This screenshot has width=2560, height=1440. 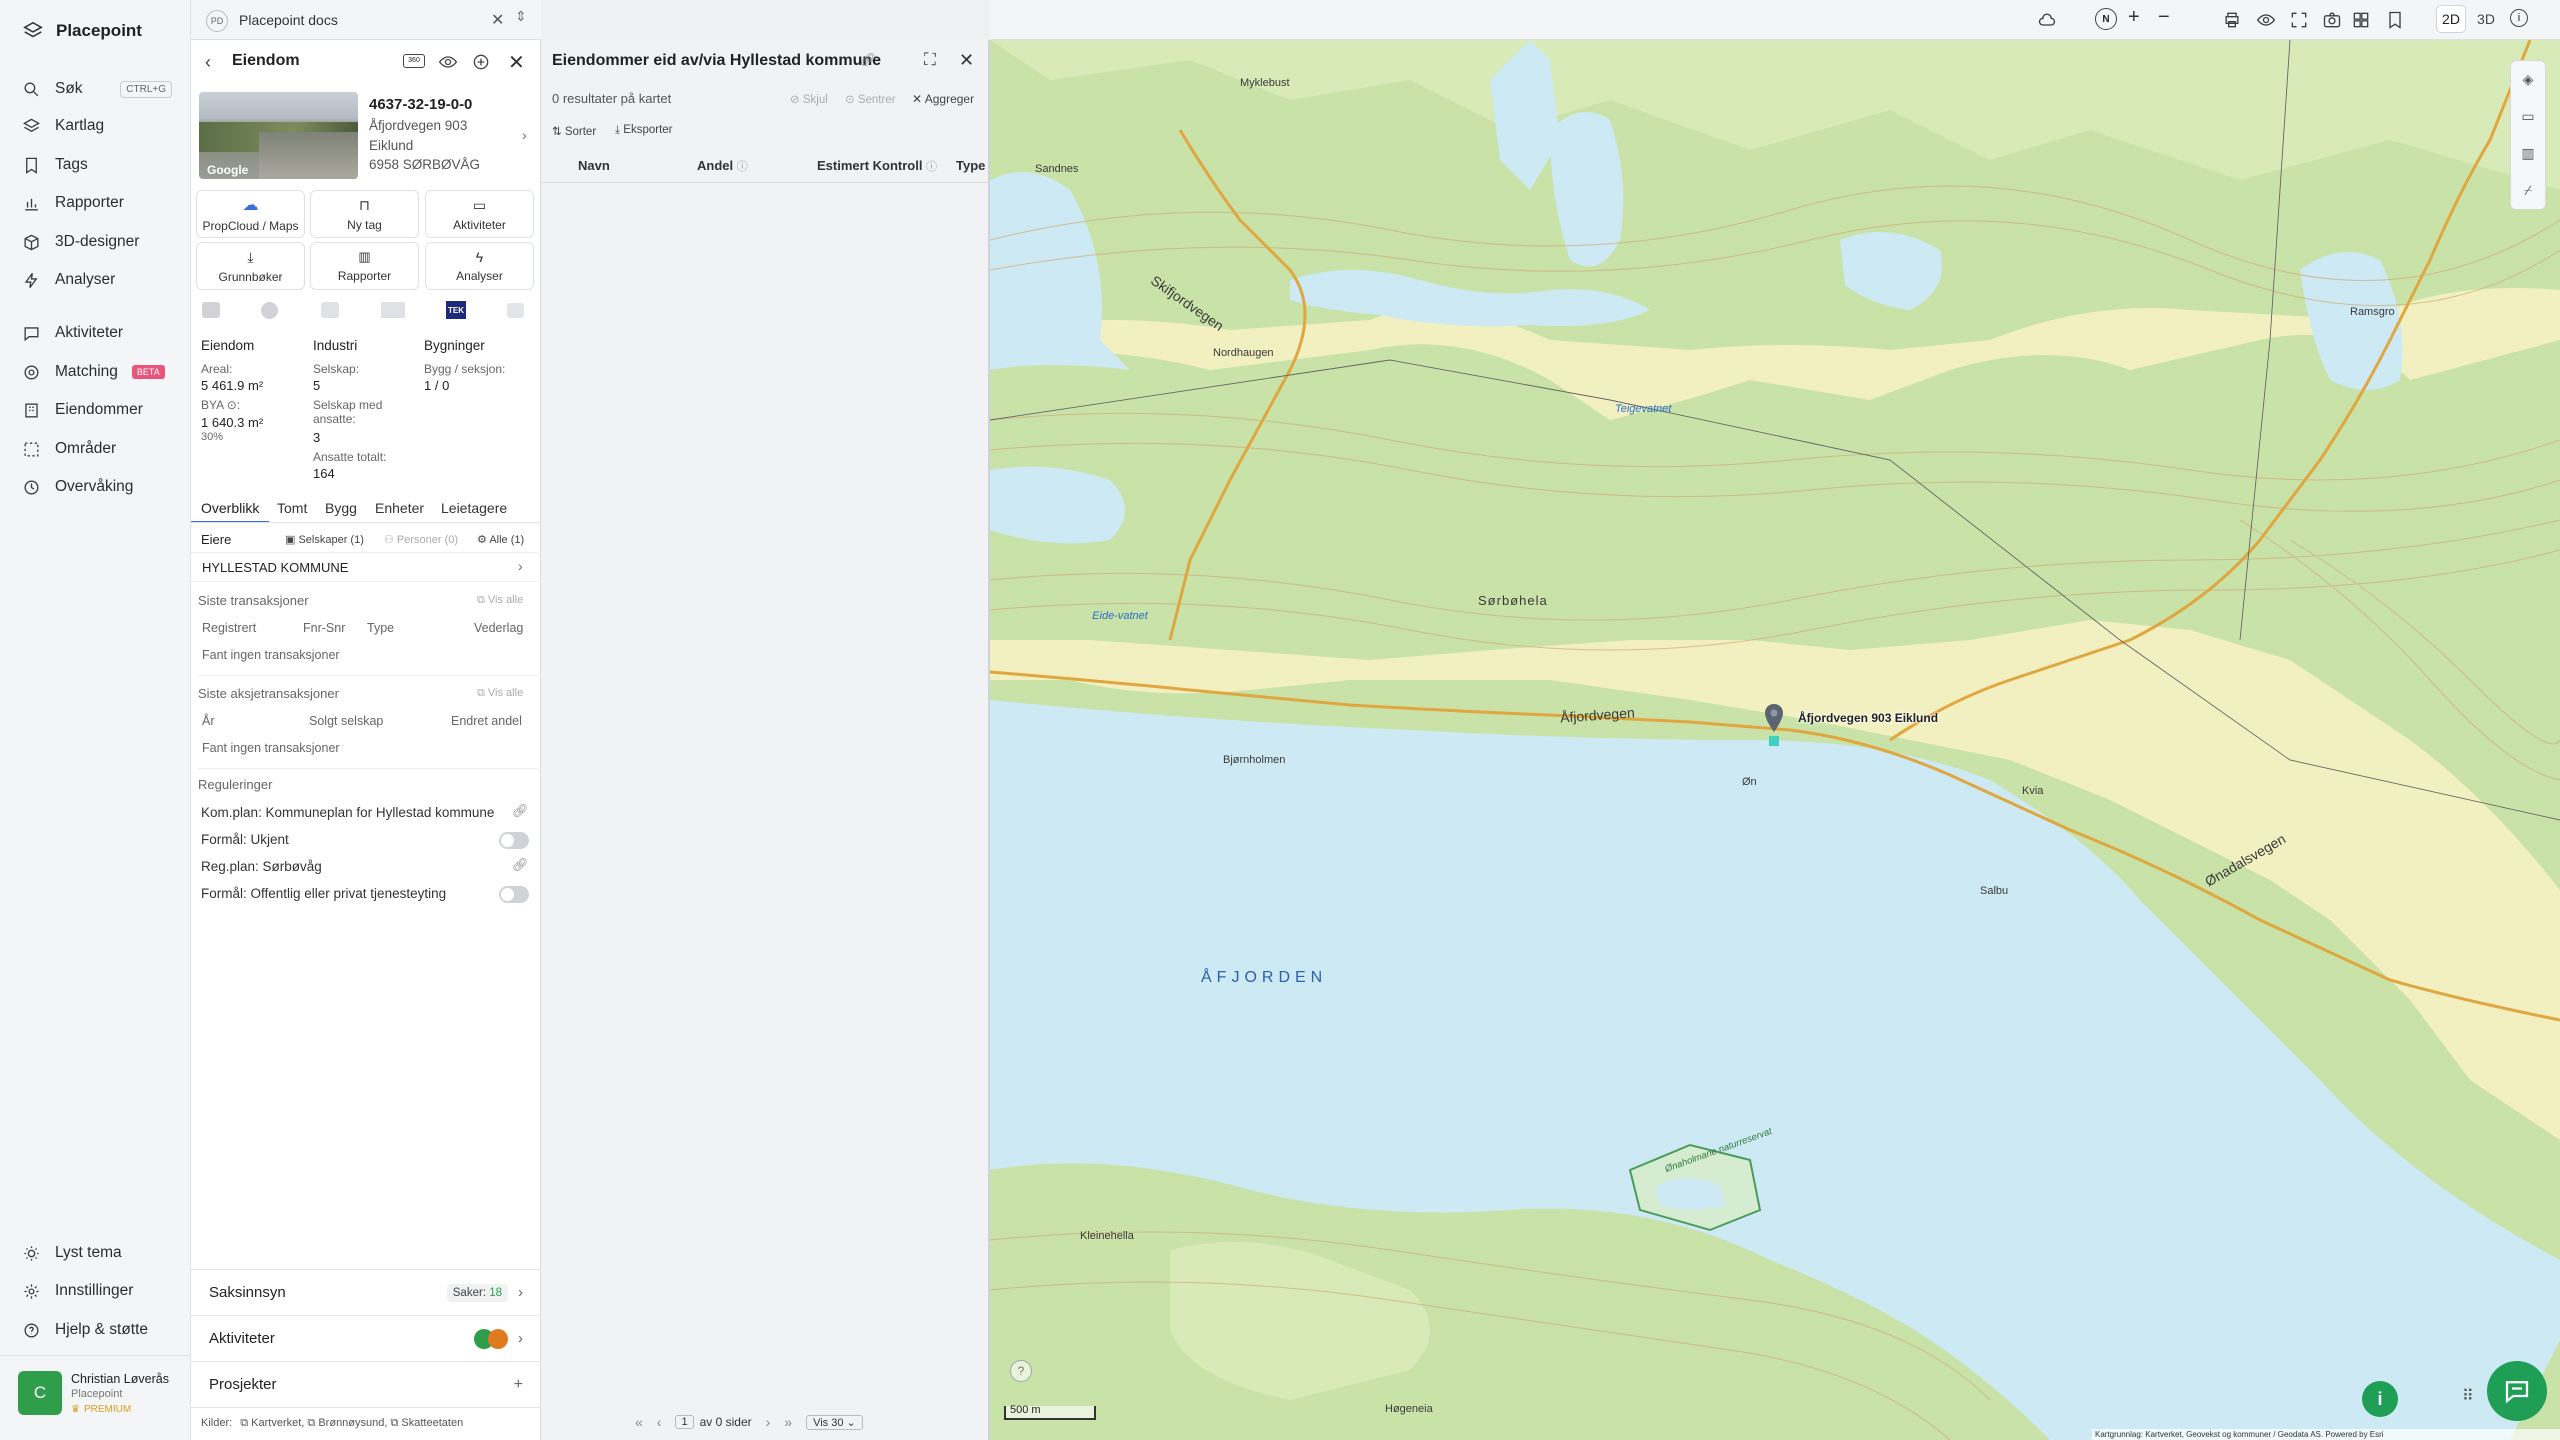 I want to click on plus-icon: +, so click(x=518, y=1385).